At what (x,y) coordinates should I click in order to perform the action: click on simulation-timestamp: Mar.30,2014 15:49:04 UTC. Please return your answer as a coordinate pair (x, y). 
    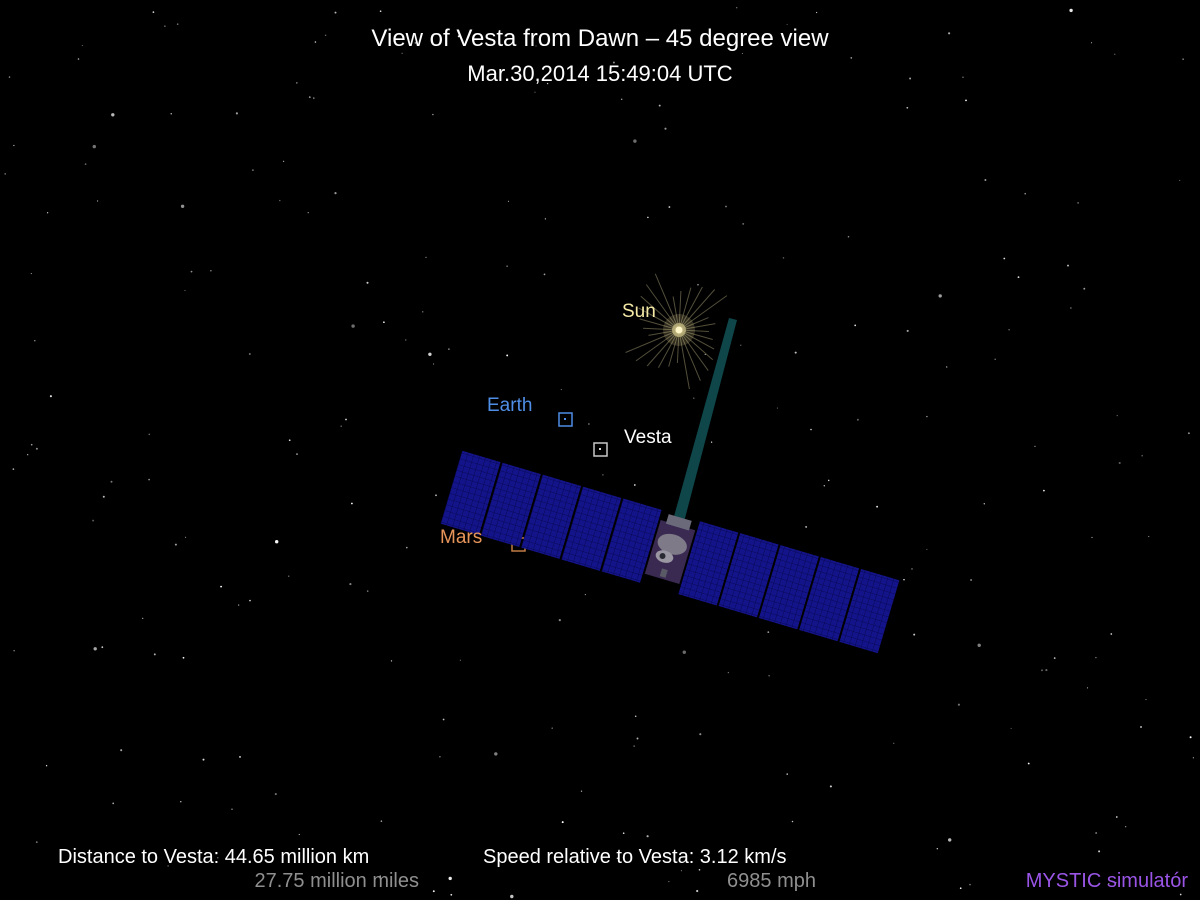
    Looking at the image, I should click on (600, 73).